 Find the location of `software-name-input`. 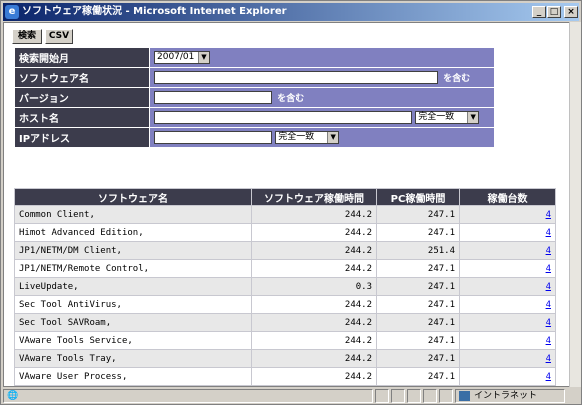

software-name-input is located at coordinates (296, 77).